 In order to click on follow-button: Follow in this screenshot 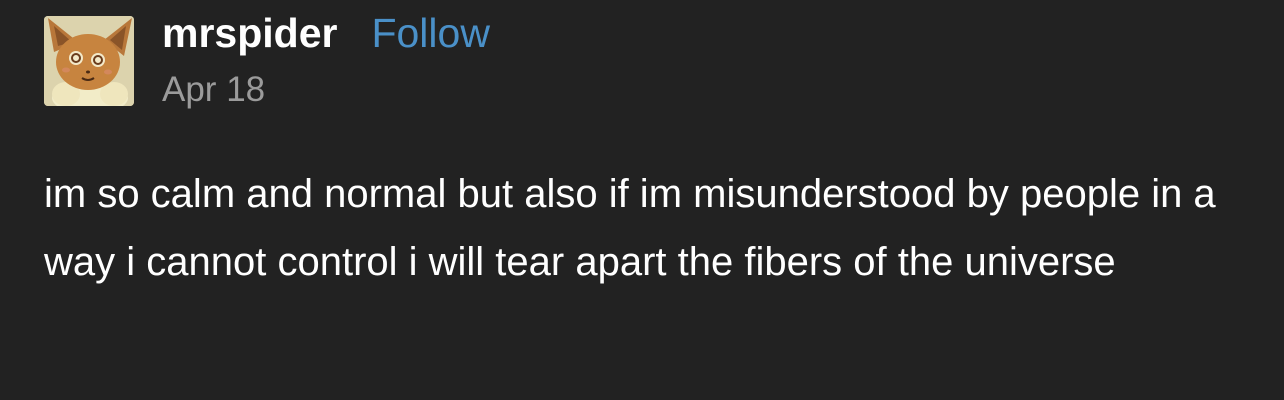, I will do `click(430, 33)`.